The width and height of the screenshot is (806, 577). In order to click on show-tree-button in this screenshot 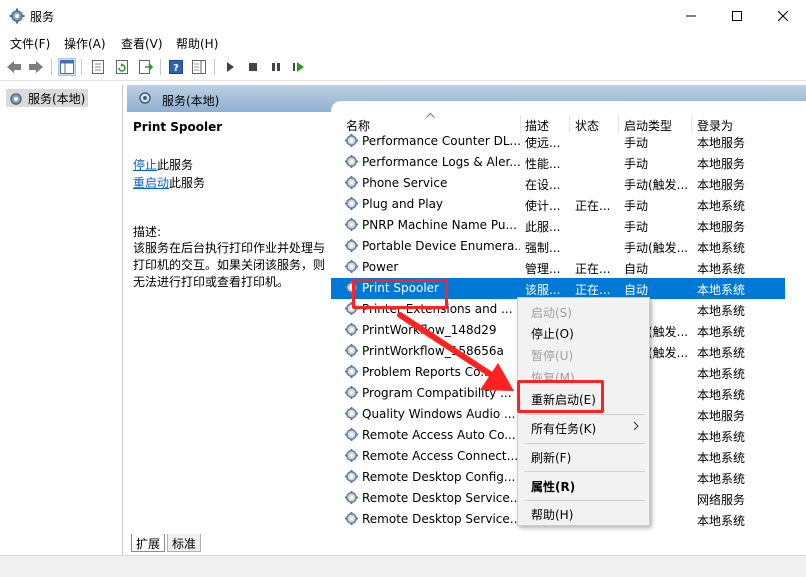, I will do `click(67, 67)`.